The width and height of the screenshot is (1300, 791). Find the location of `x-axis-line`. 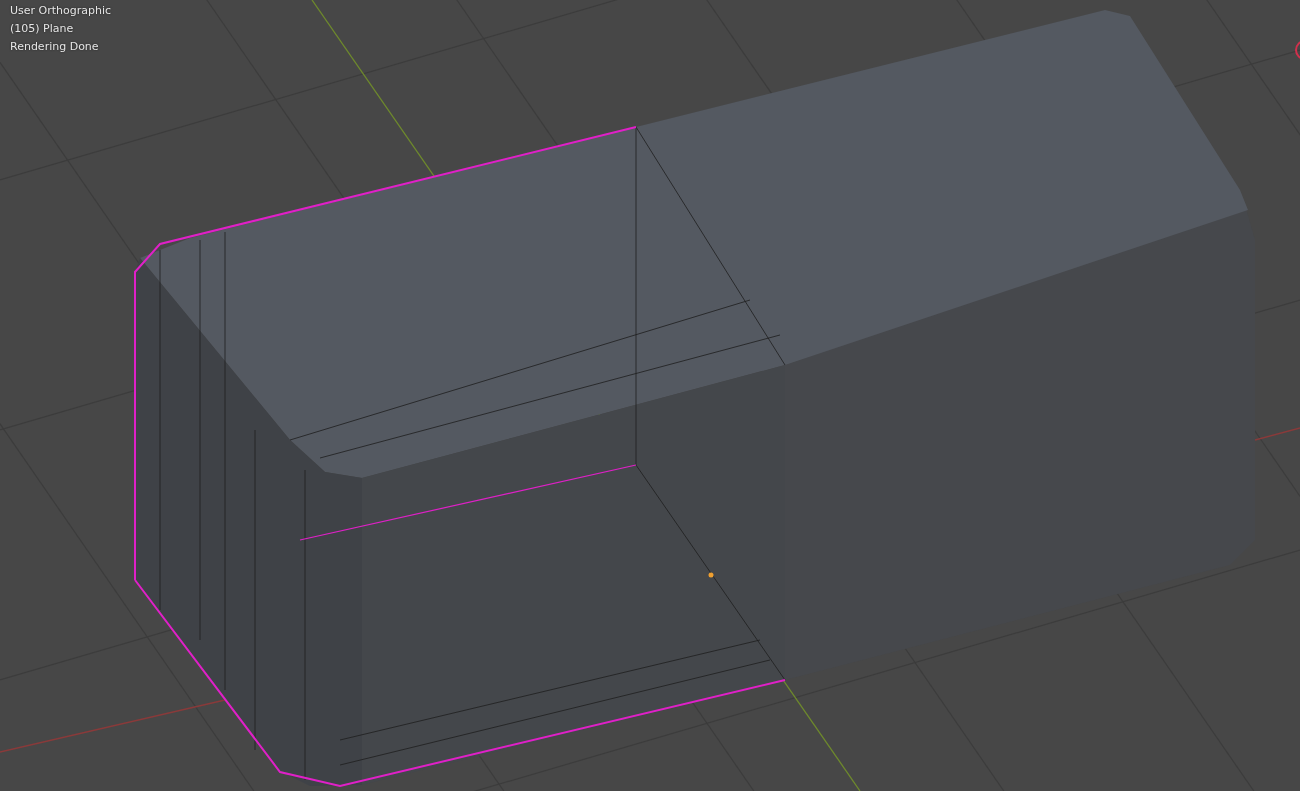

x-axis-line is located at coordinates (1277, 434).